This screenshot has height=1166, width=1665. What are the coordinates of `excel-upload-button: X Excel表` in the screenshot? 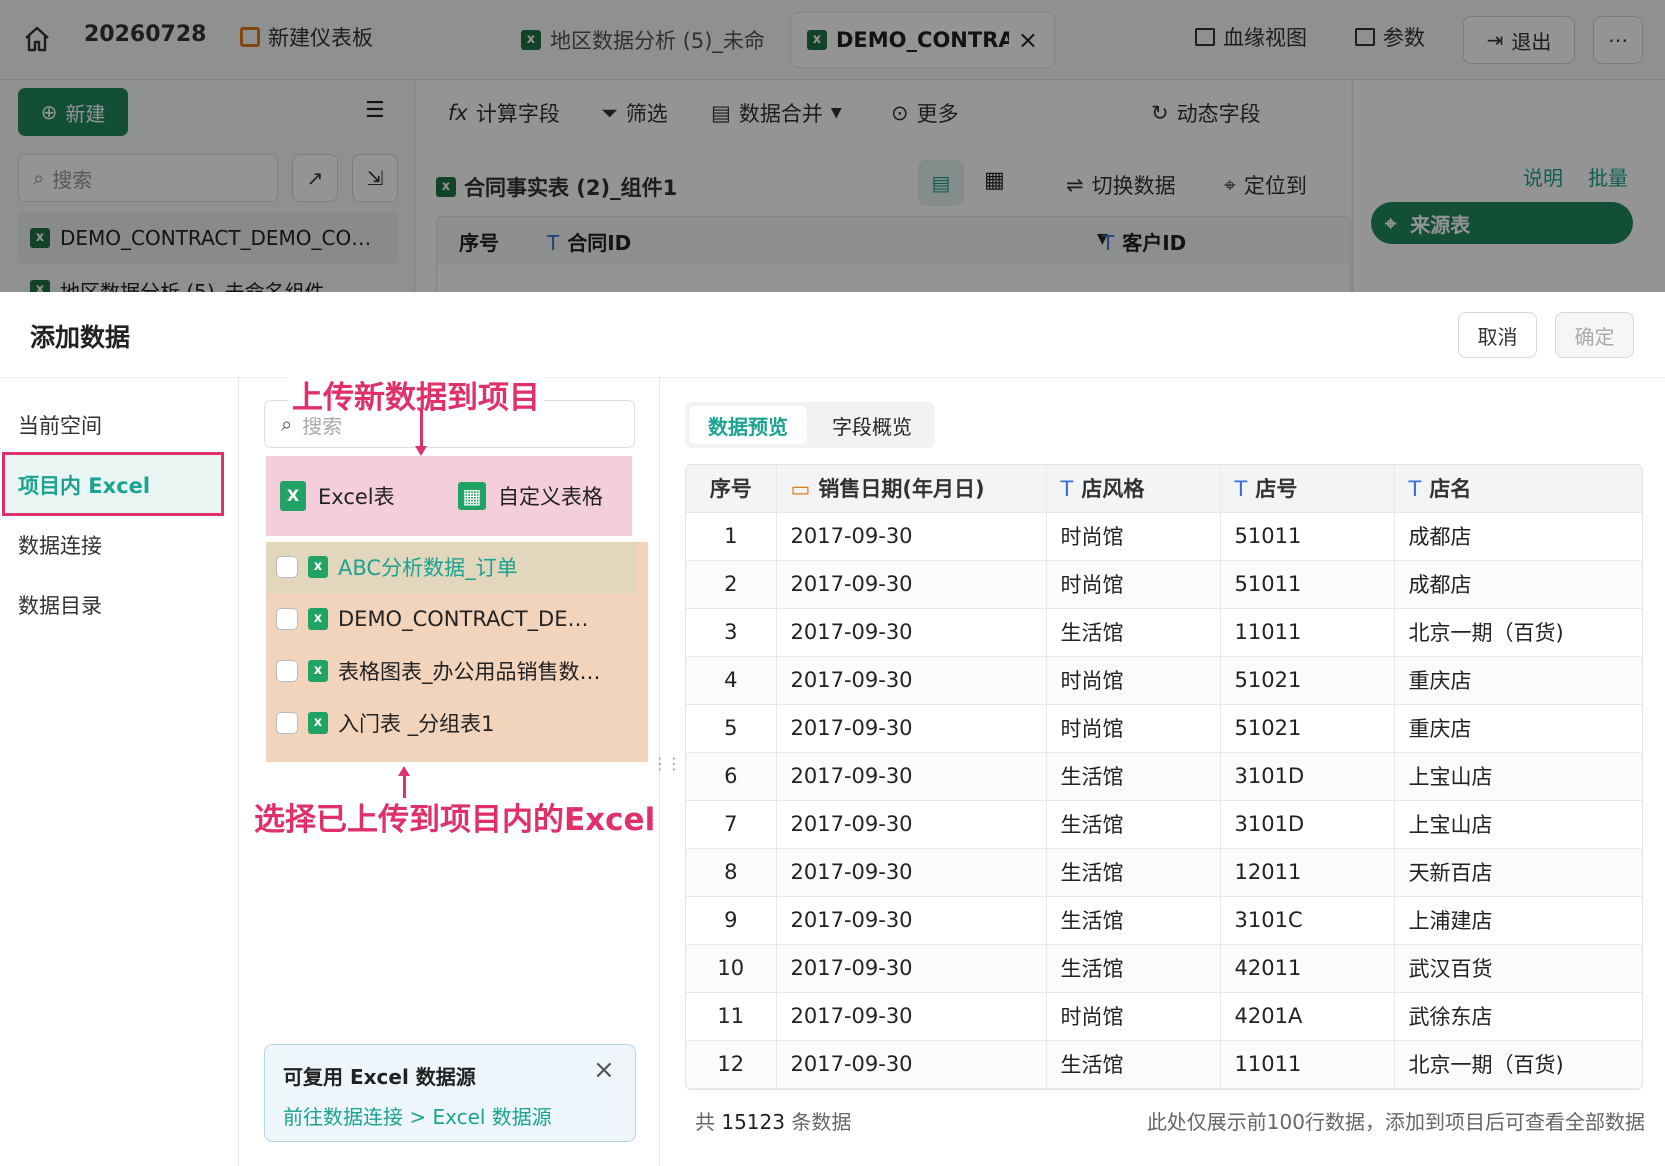 It's located at (351, 496).